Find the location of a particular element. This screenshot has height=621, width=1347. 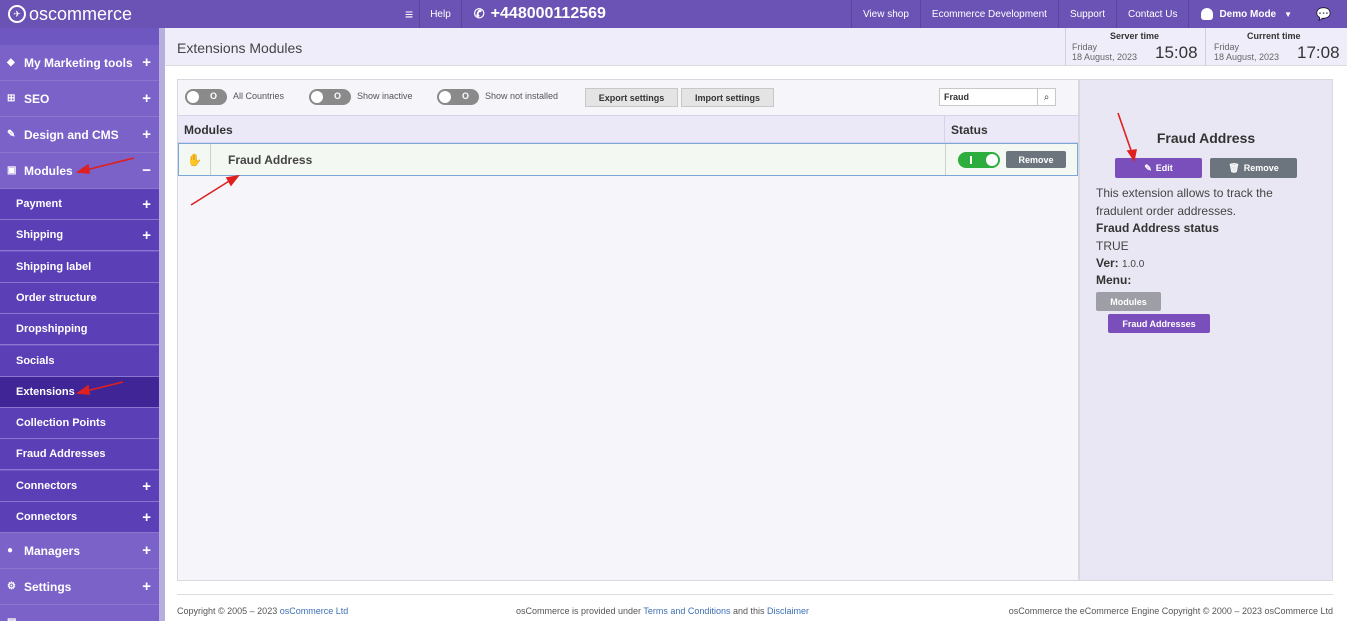

sidebar-item-marketing: ◆ My Marketing tools + is located at coordinates (79, 63).